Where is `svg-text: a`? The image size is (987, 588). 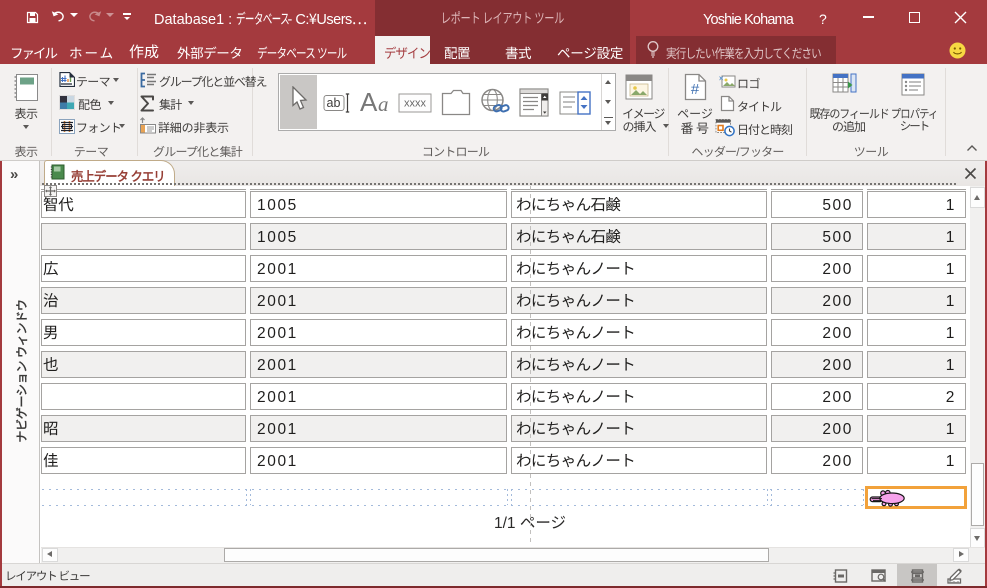 svg-text: a is located at coordinates (383, 104).